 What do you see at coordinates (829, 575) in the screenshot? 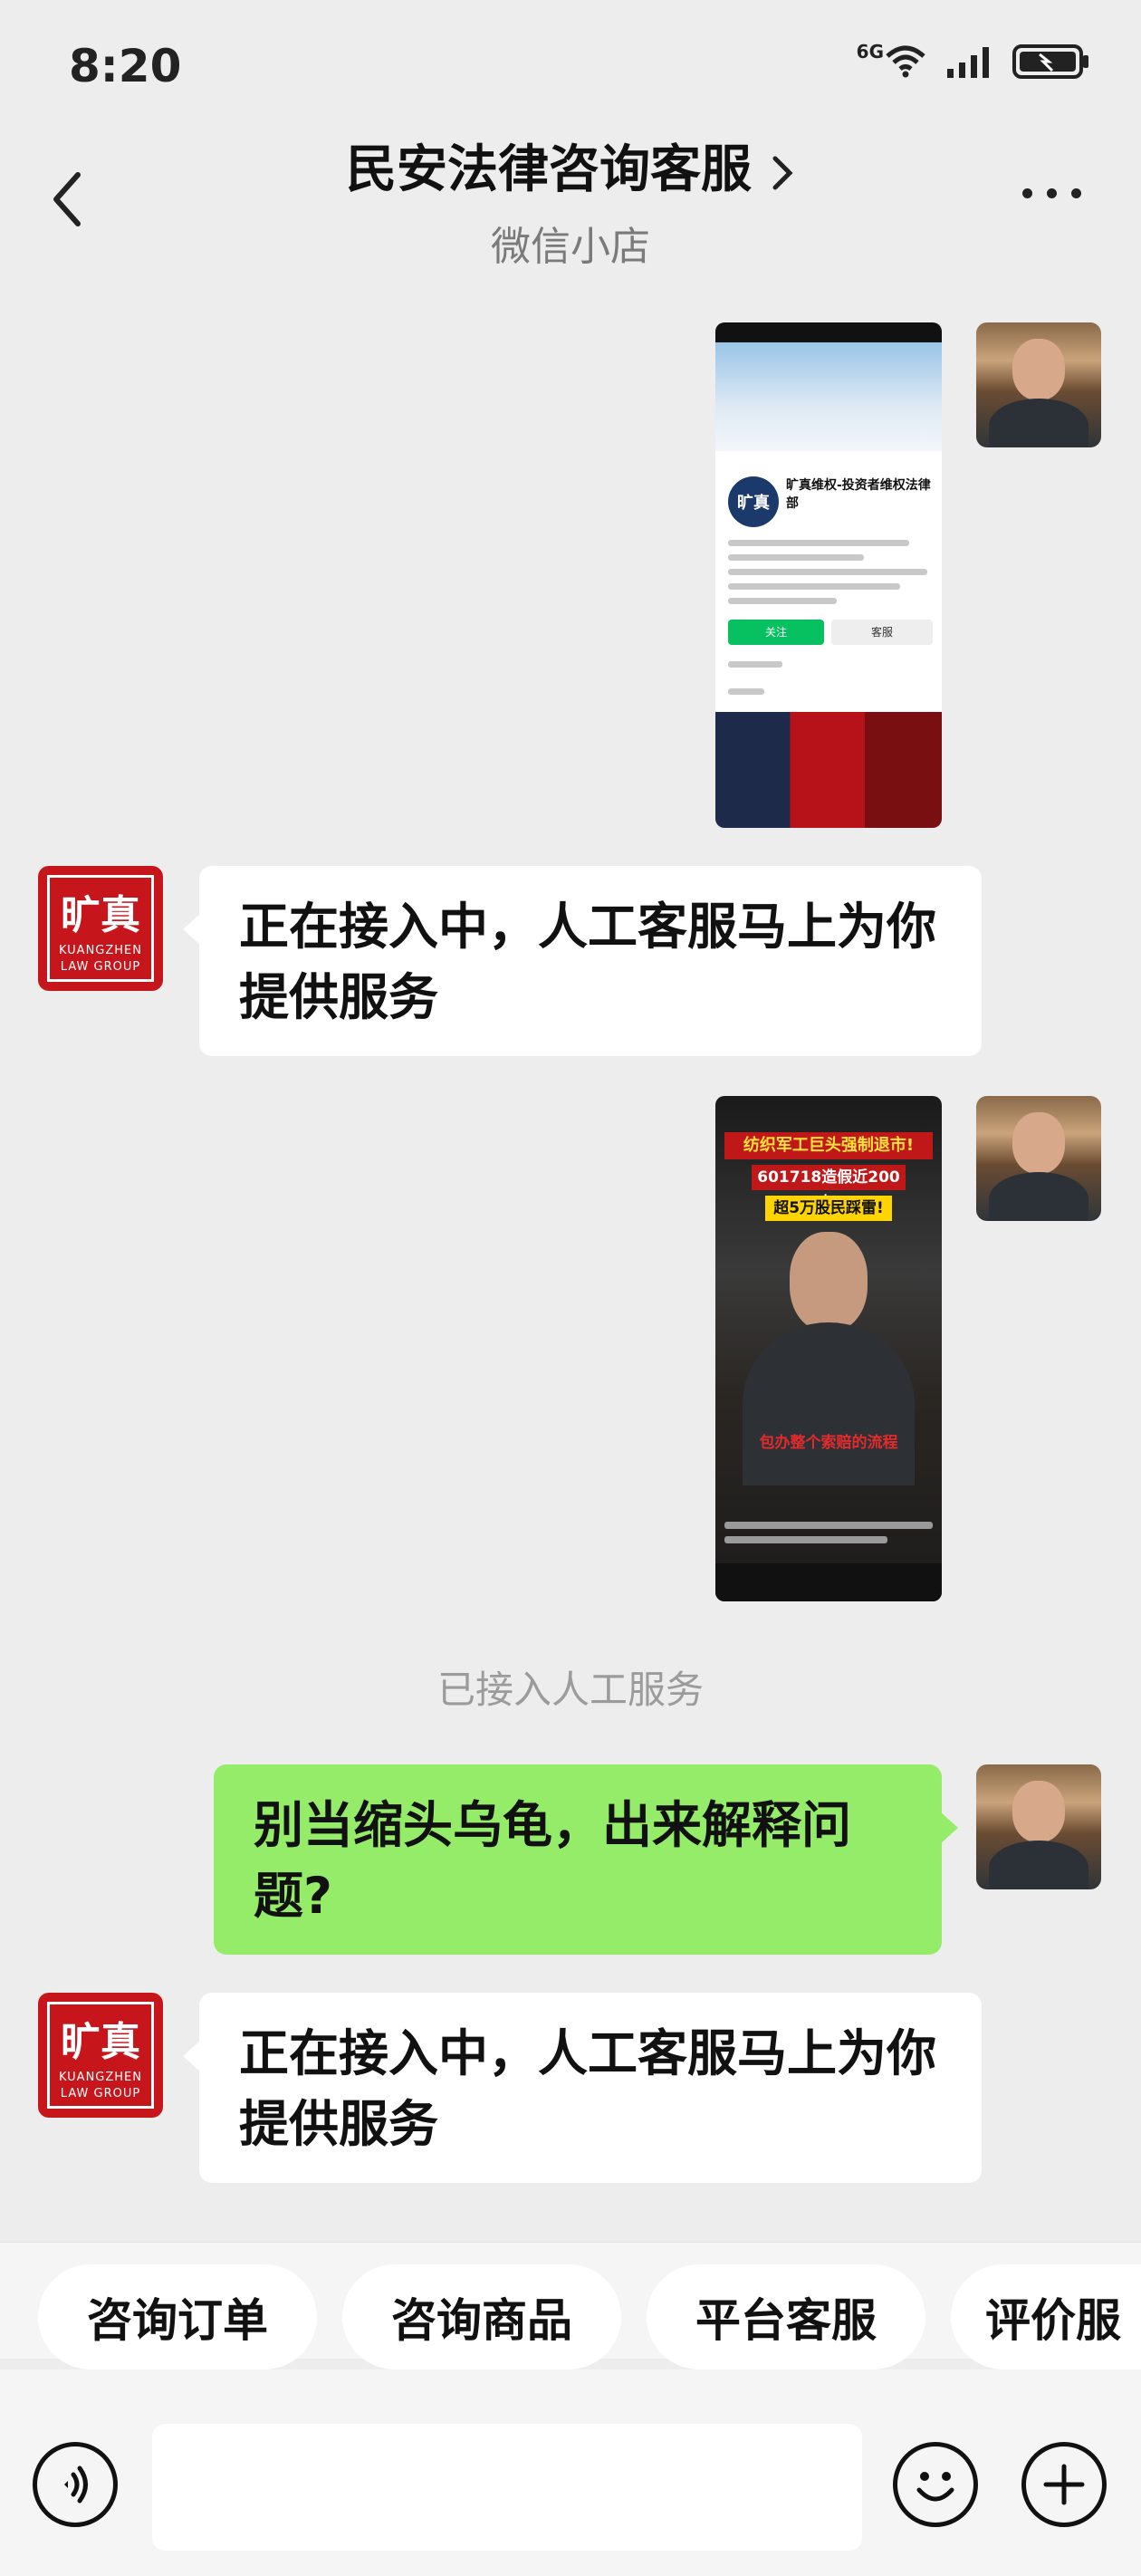
I see `shared-screenshot-image: 旷真 旷真维权-投资者维权法律部 关注 客服` at bounding box center [829, 575].